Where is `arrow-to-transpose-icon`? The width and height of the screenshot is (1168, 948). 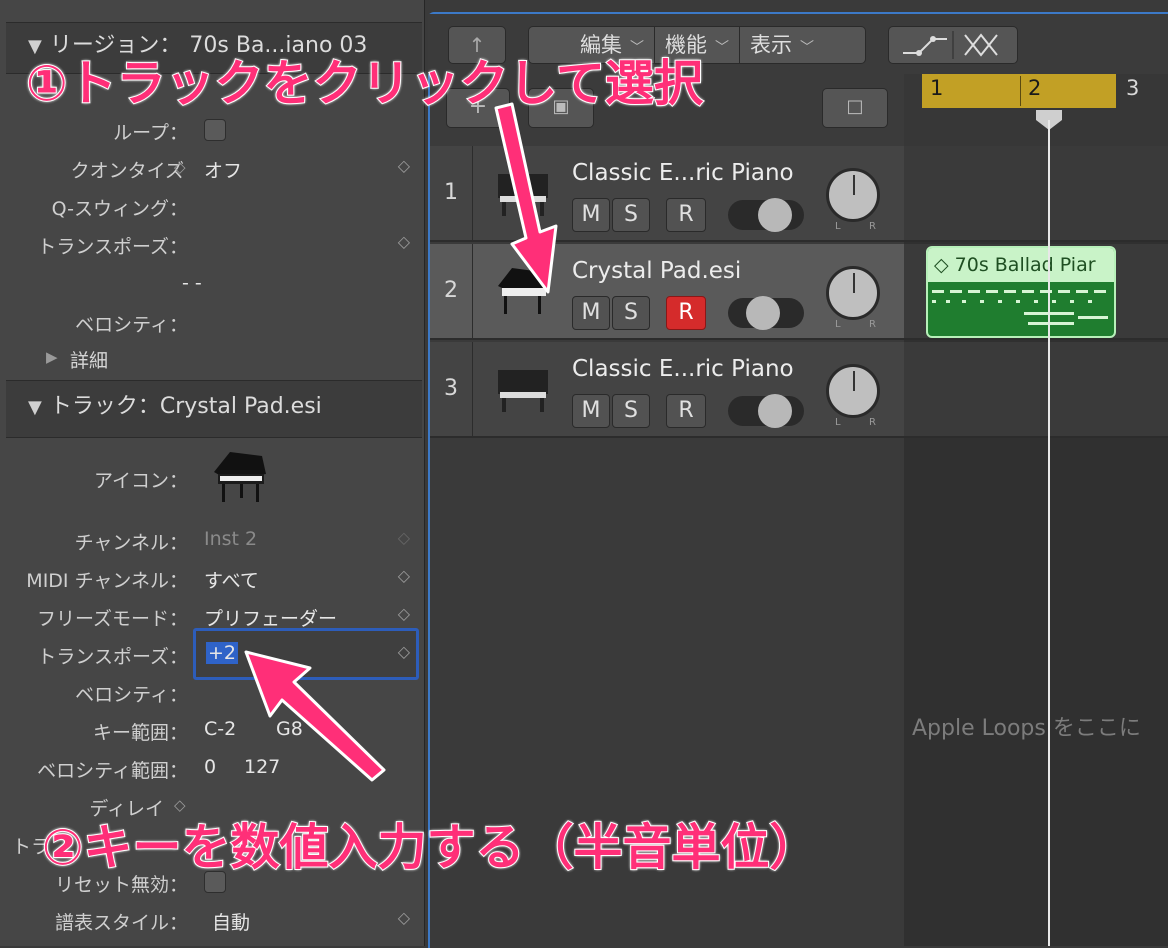
arrow-to-transpose-icon is located at coordinates (315, 716).